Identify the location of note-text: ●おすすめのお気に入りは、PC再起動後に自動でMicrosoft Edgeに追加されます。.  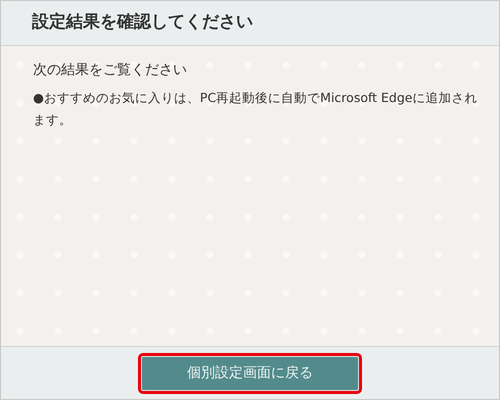
(255, 109).